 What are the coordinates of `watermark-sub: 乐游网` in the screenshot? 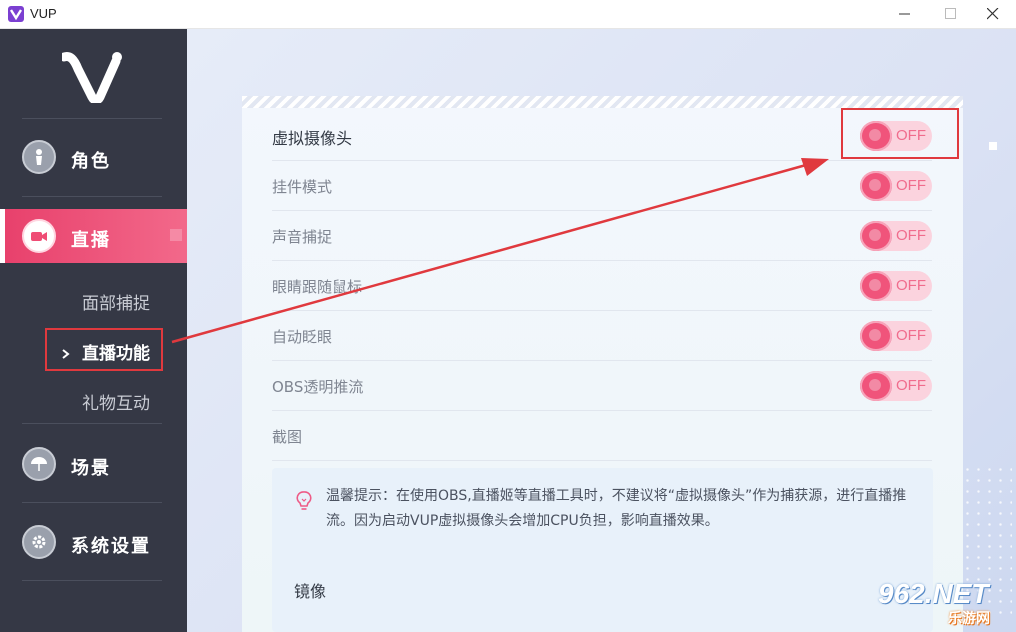 It's located at (969, 619).